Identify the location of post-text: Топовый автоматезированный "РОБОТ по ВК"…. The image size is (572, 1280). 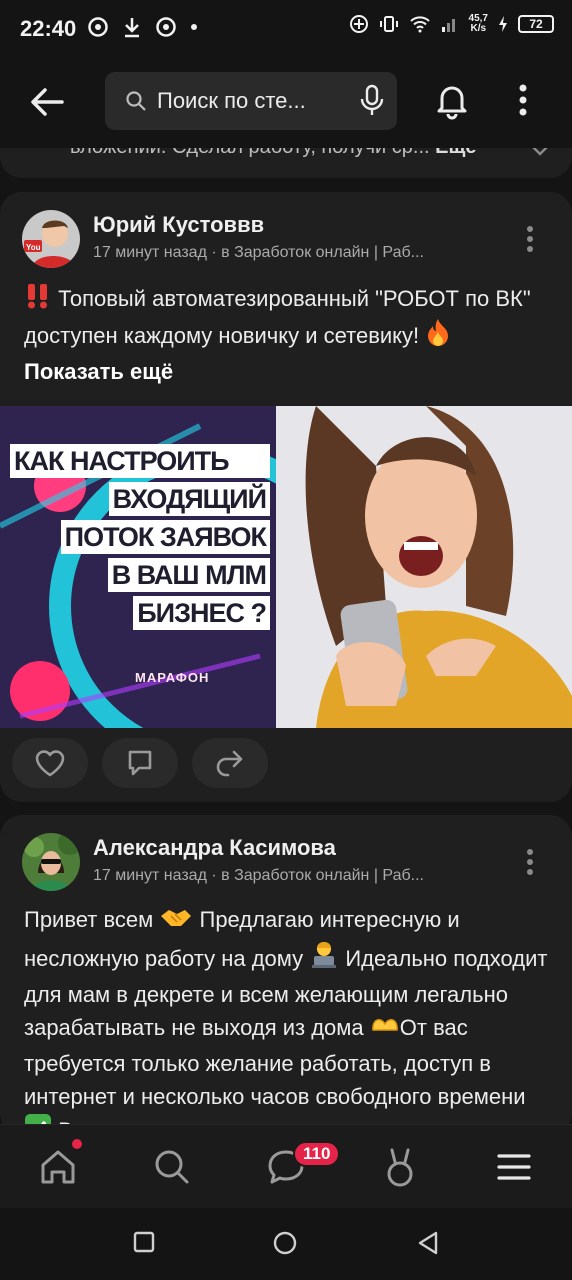
(287, 335).